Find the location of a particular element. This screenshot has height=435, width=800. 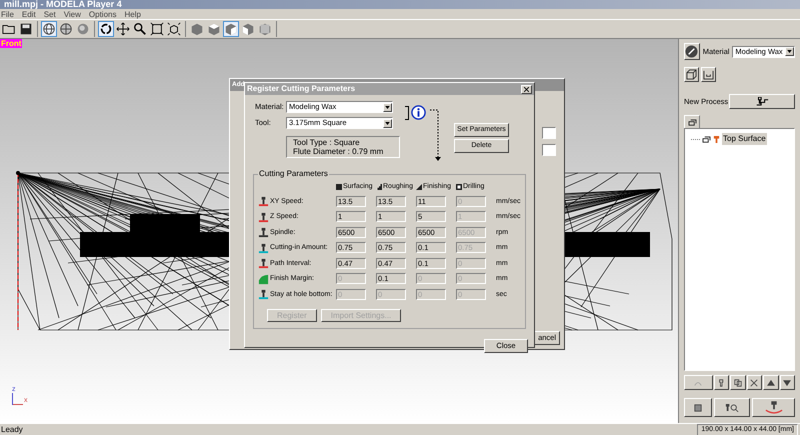

z-axis-line is located at coordinates (12, 399).